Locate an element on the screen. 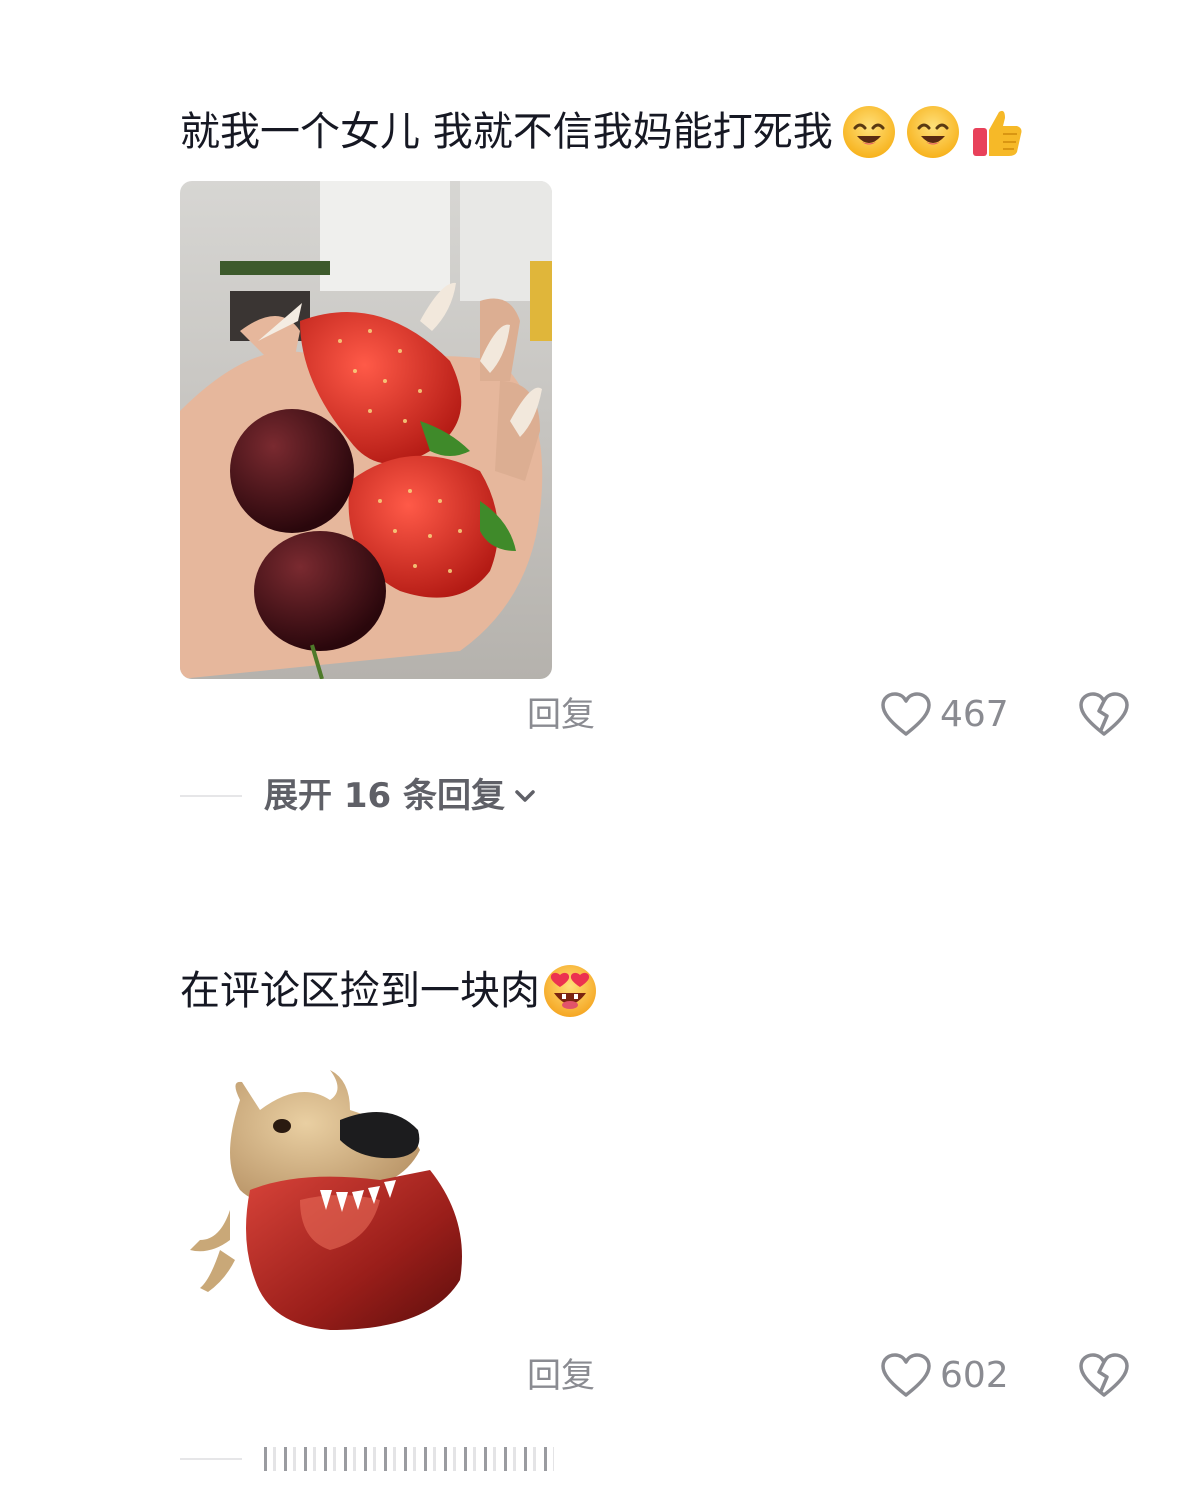 Image resolution: width=1179 pixels, height=1501 pixels. like-button: 467 is located at coordinates (944, 715).